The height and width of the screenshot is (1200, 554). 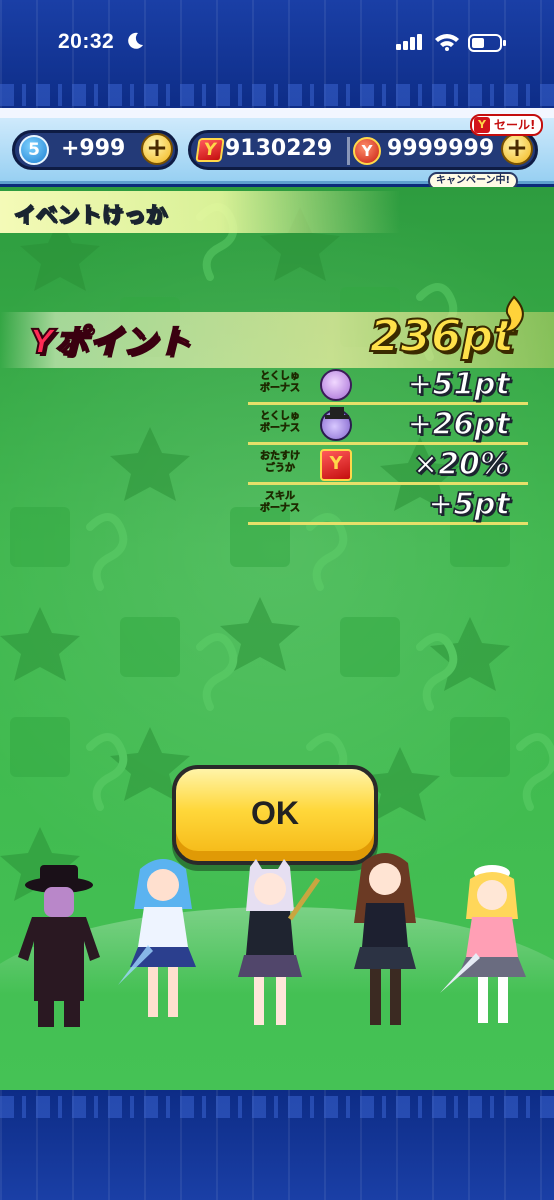 I want to click on currency-pill: Y 9130229 Y 9999999 +, so click(x=363, y=150).